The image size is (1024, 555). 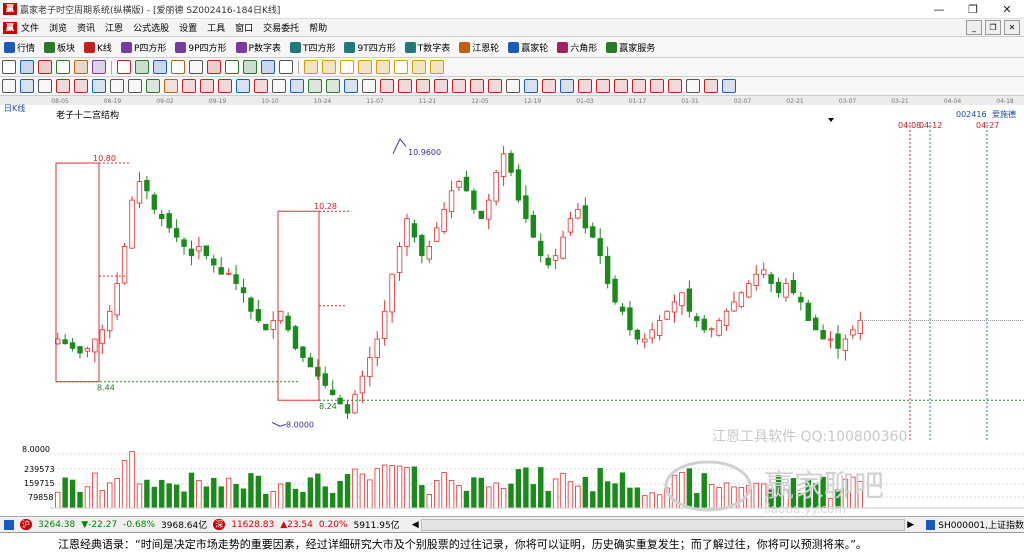 I want to click on menu-gann: 江恩, so click(x=114, y=27).